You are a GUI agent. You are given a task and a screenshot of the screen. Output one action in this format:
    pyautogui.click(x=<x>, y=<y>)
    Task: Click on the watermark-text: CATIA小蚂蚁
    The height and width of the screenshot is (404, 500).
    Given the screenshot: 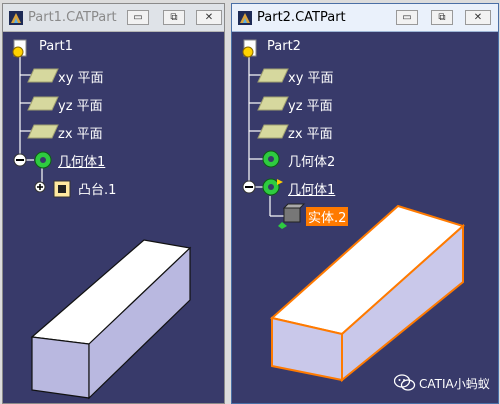 What is the action you would take?
    pyautogui.click(x=454, y=384)
    